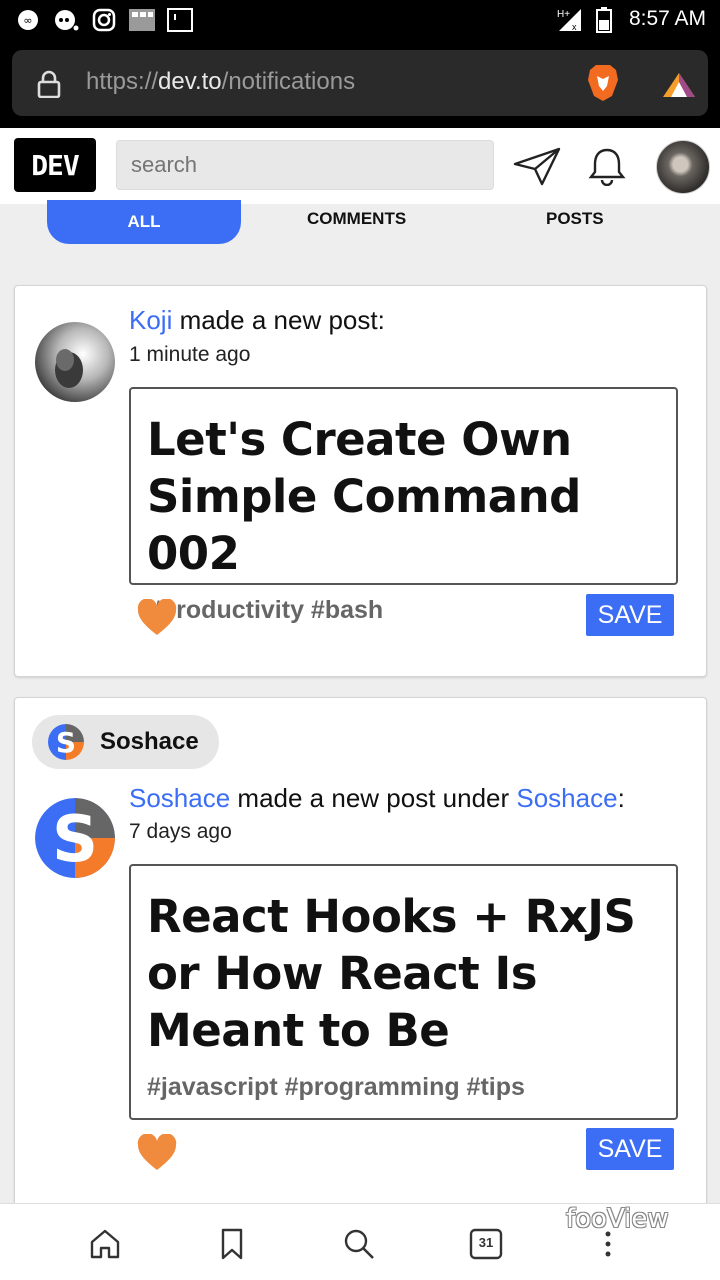 Image resolution: width=720 pixels, height=1280 pixels. I want to click on site-header: DEV, so click(360, 166).